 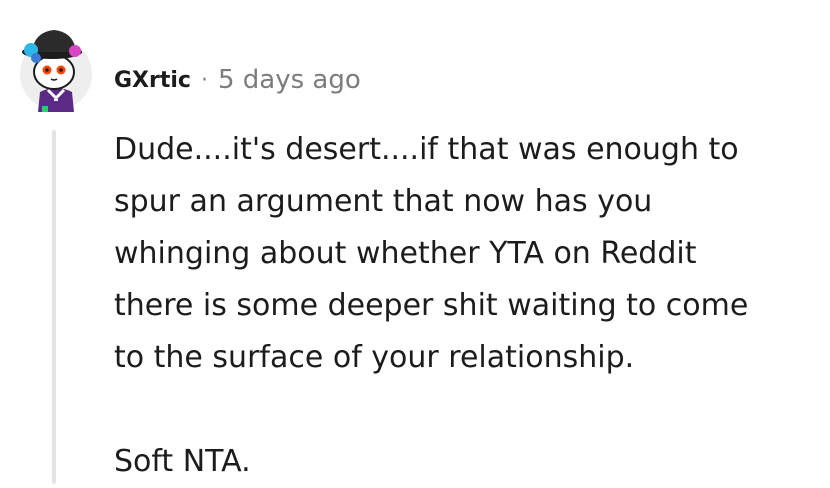 What do you see at coordinates (56, 71) in the screenshot?
I see `snoo-avatar-icon` at bounding box center [56, 71].